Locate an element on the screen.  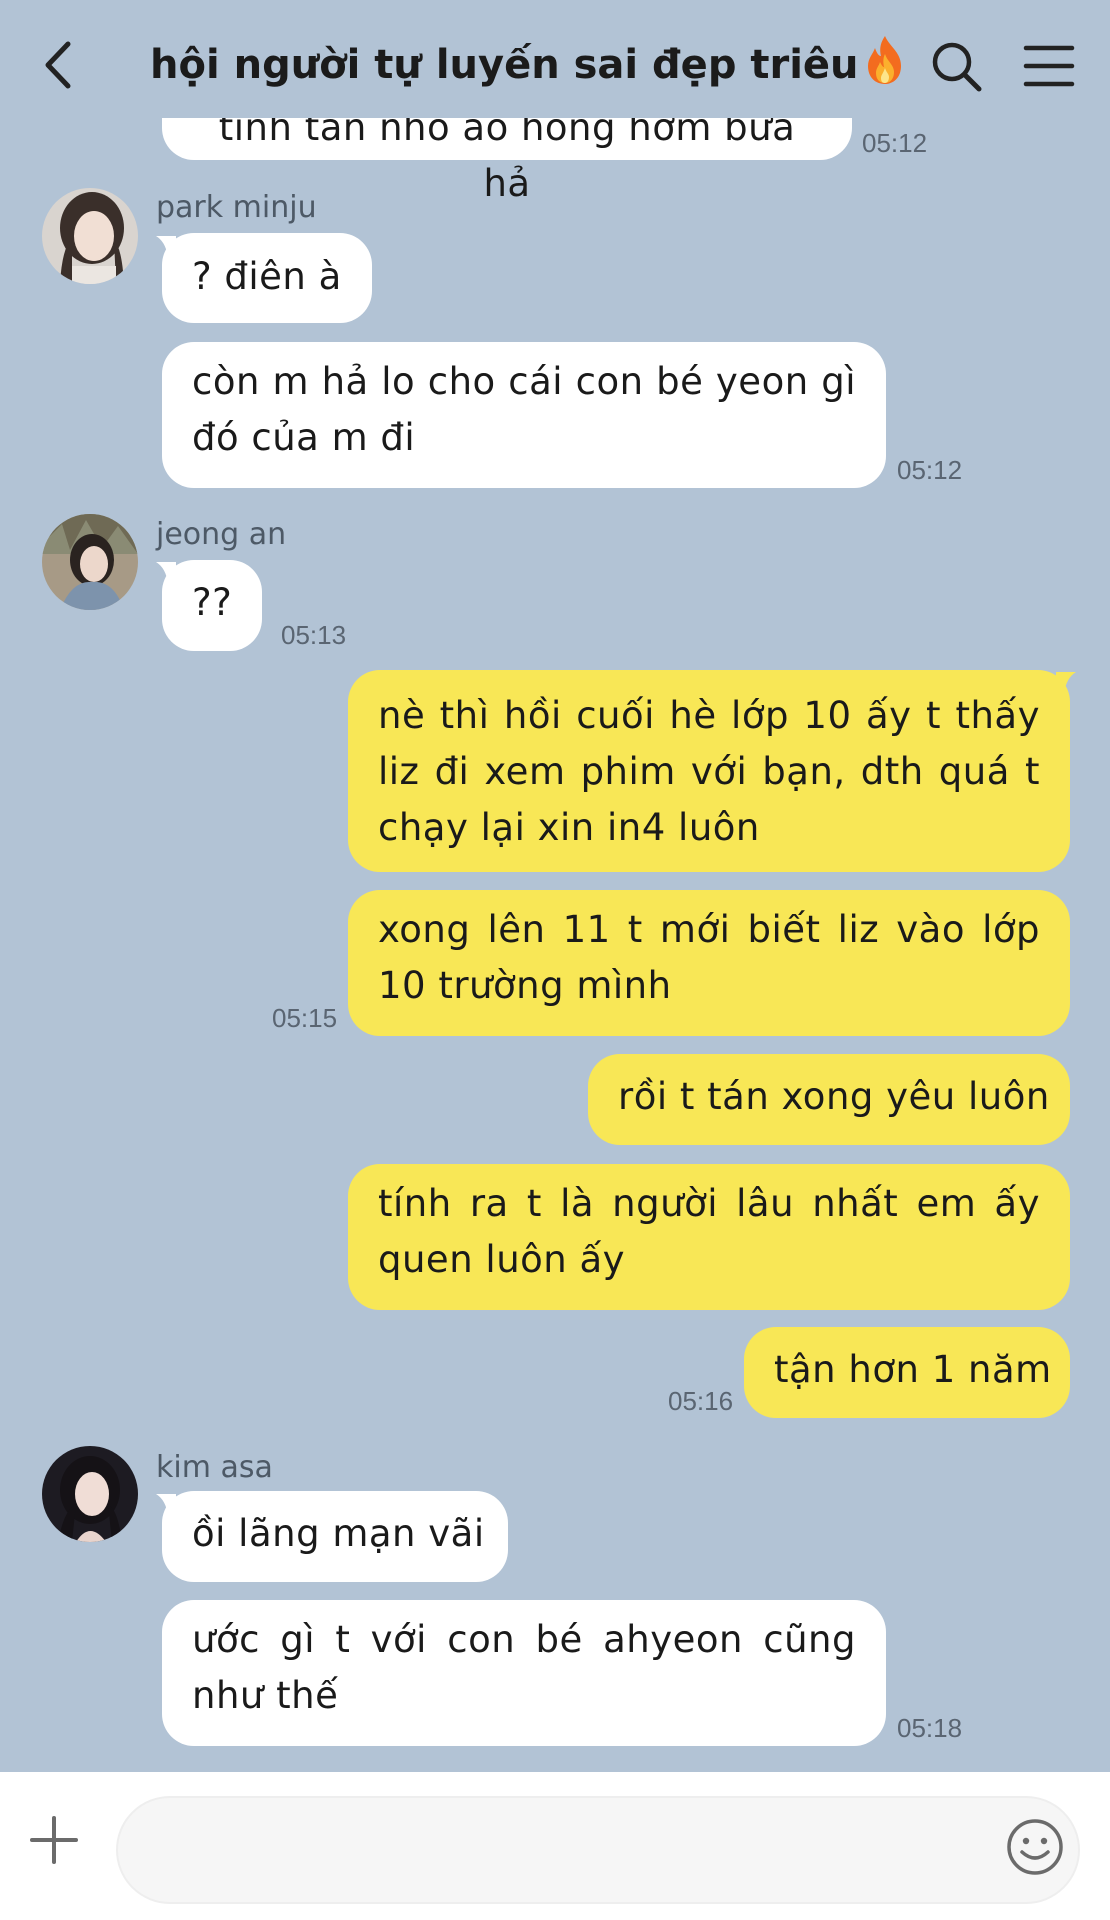
message-input is located at coordinates (598, 1850).